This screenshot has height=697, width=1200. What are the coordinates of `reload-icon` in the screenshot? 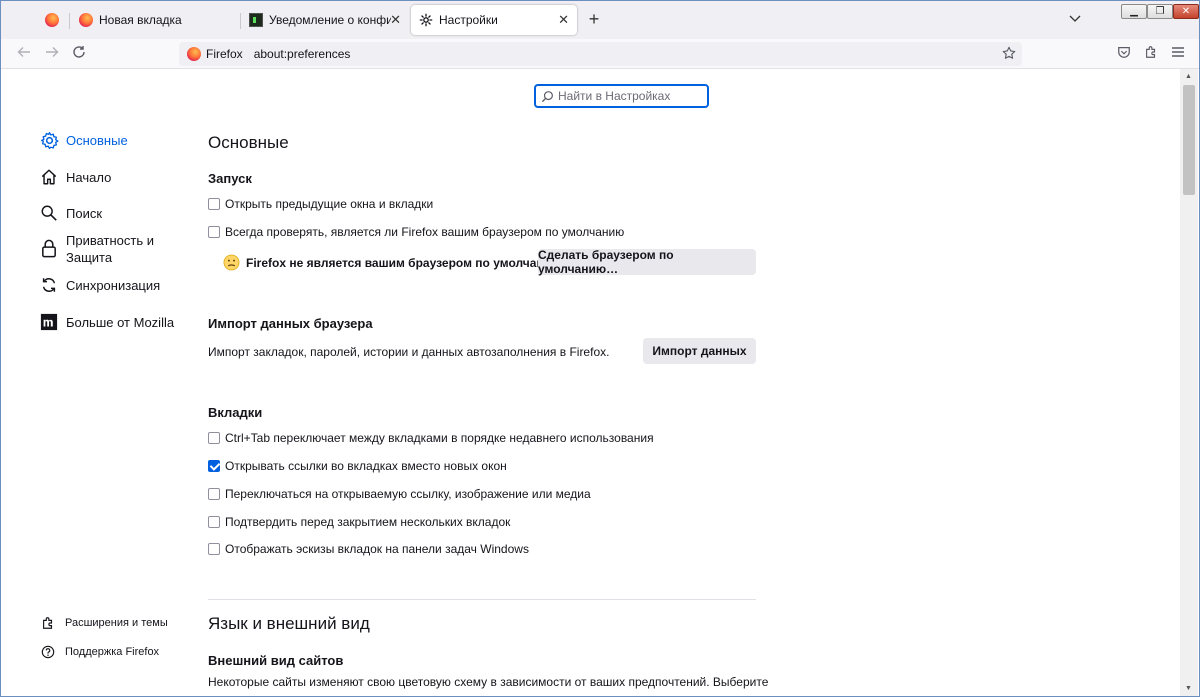 It's located at (79, 54).